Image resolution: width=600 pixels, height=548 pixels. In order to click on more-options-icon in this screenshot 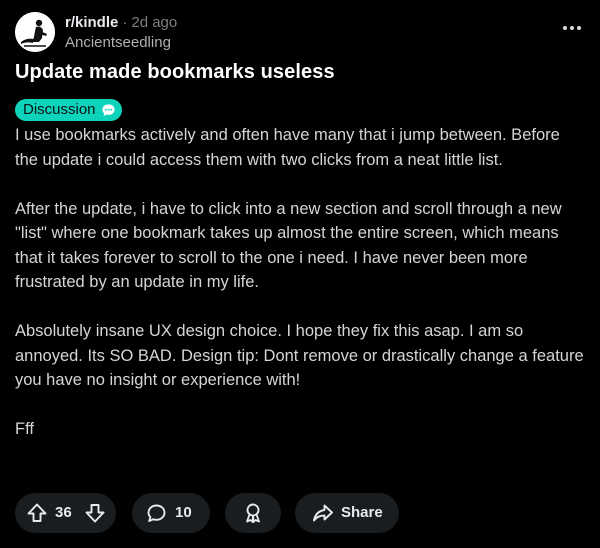, I will do `click(572, 29)`.